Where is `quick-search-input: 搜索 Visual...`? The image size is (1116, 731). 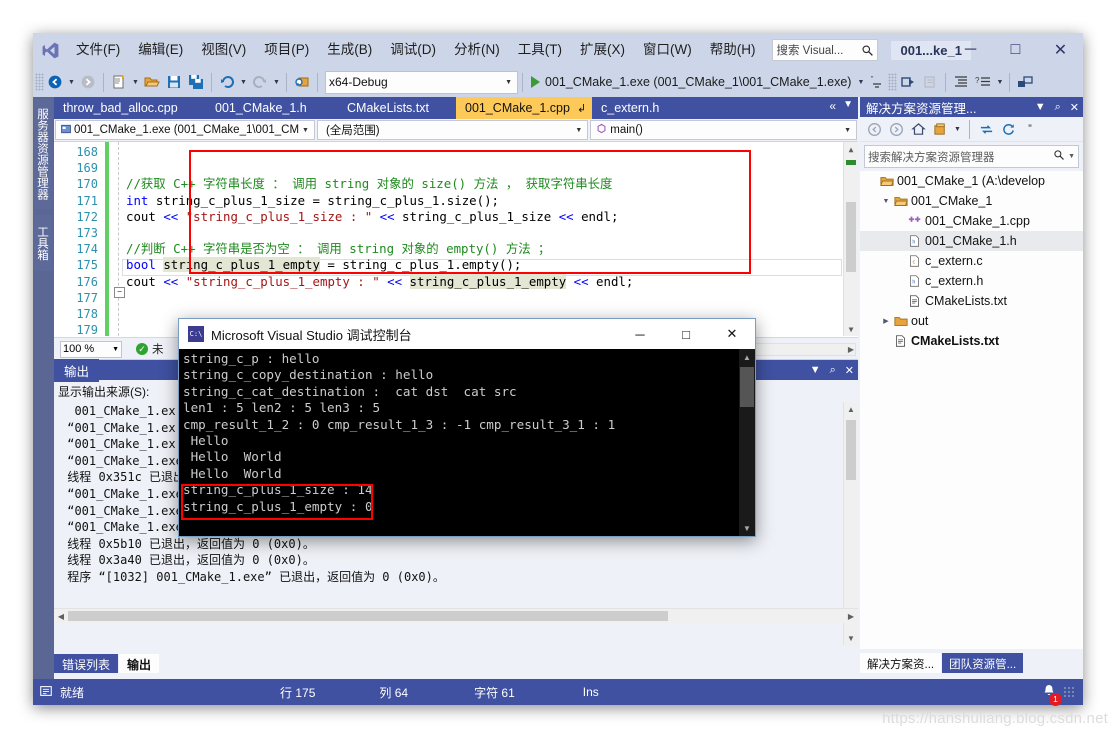 quick-search-input: 搜索 Visual... is located at coordinates (825, 50).